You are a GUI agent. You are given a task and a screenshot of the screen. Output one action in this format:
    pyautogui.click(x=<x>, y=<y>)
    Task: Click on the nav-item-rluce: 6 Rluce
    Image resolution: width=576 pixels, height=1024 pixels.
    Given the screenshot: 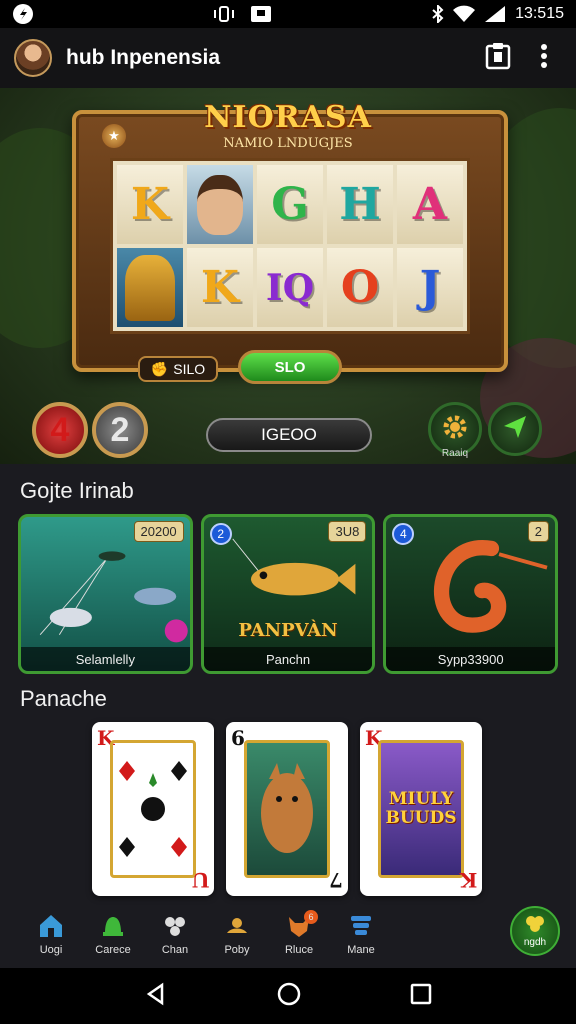 What is the action you would take?
    pyautogui.click(x=299, y=933)
    